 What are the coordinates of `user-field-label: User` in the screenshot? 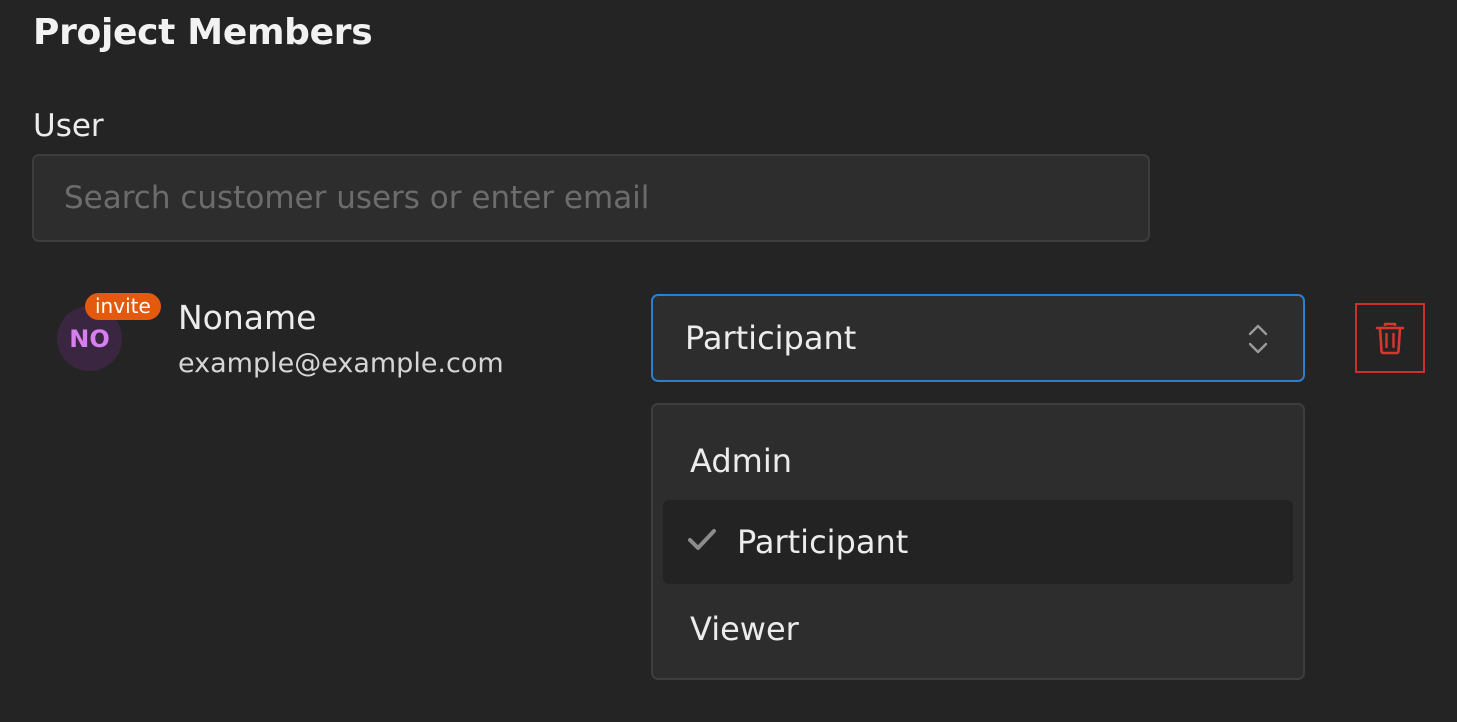 It's located at (68, 126).